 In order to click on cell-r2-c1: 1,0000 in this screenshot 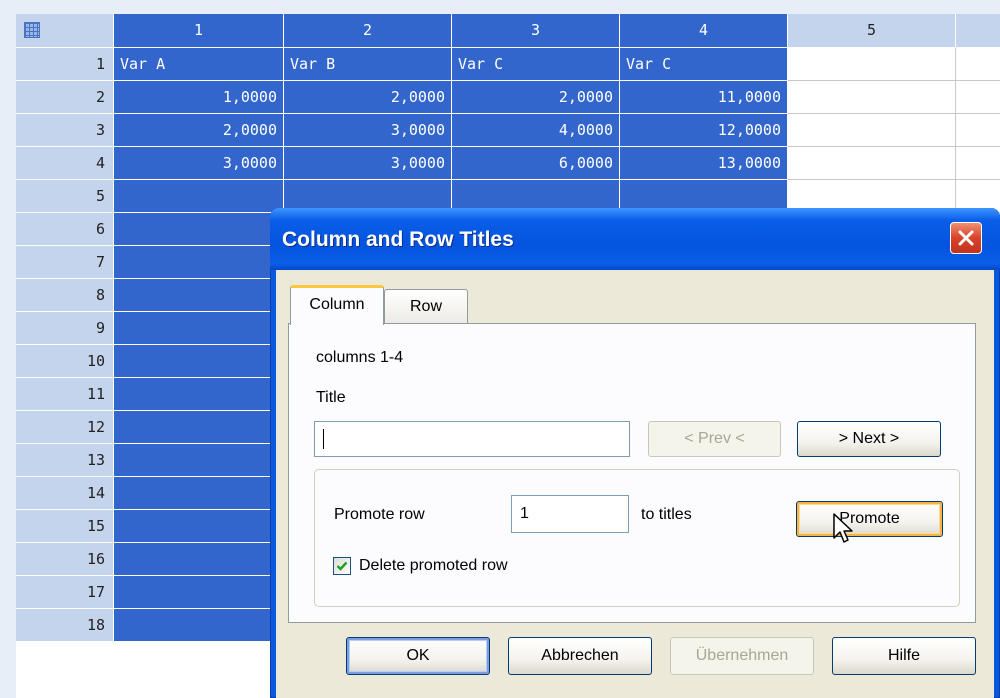, I will do `click(199, 97)`.